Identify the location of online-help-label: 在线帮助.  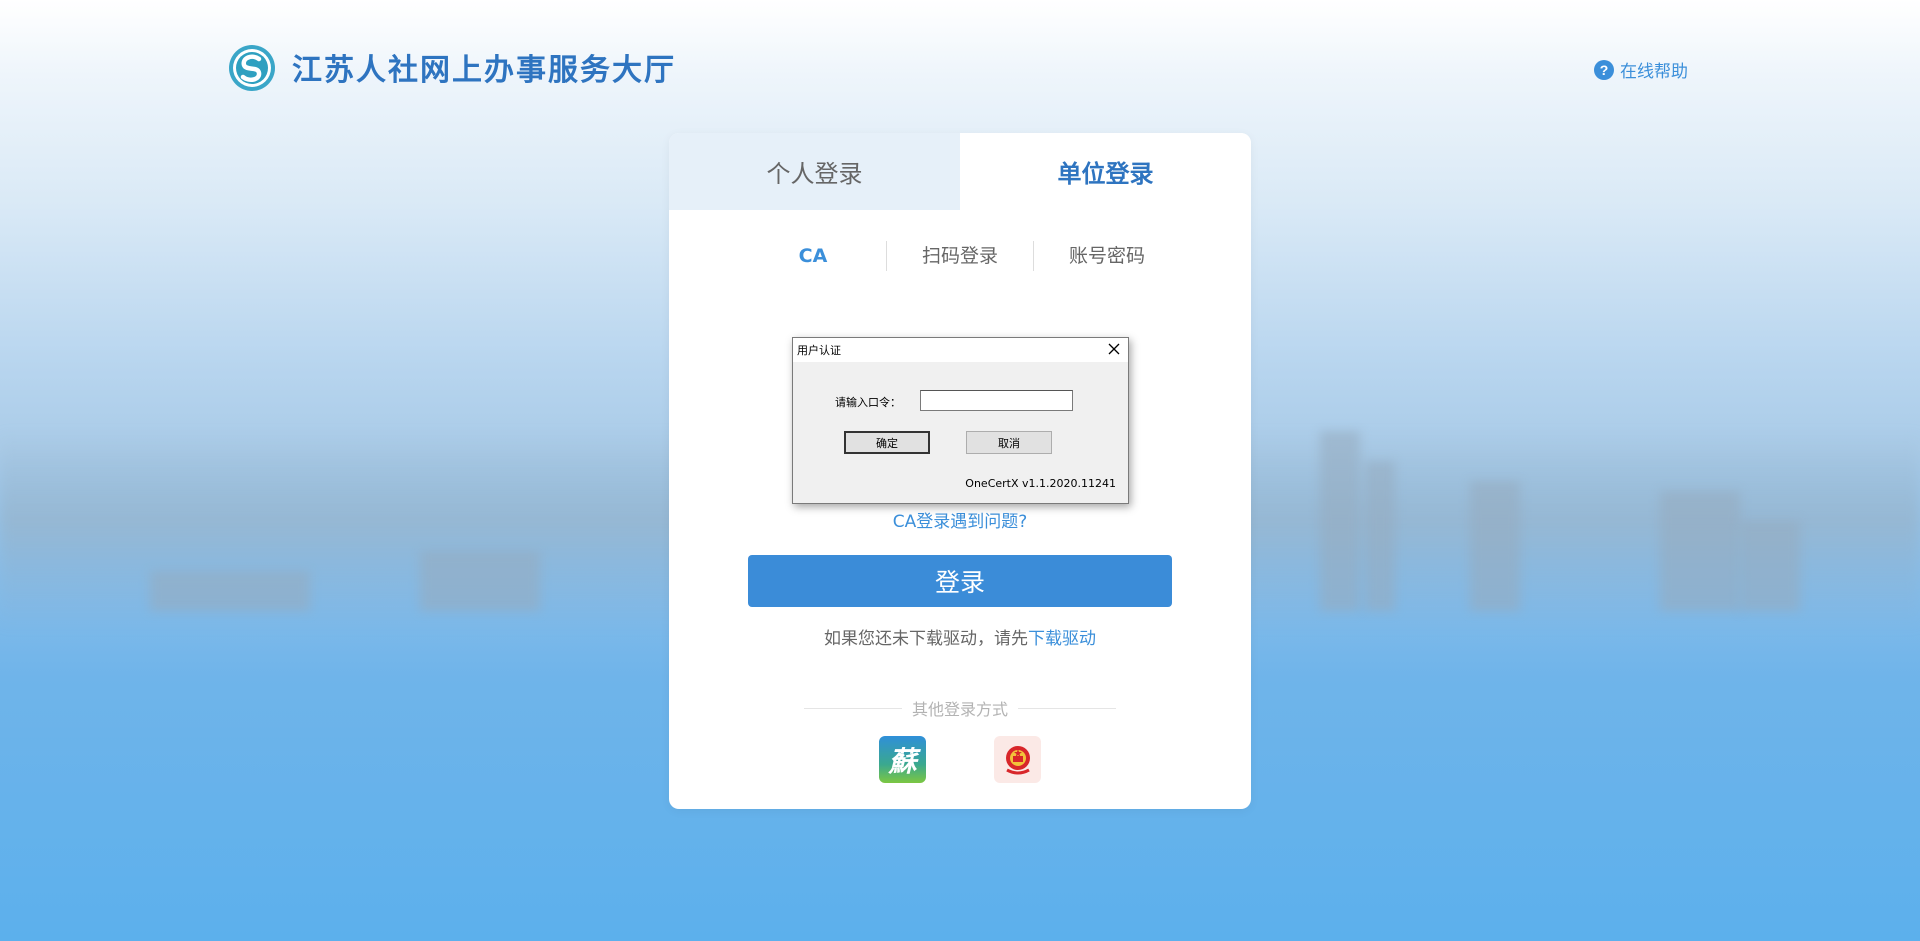
(1654, 72).